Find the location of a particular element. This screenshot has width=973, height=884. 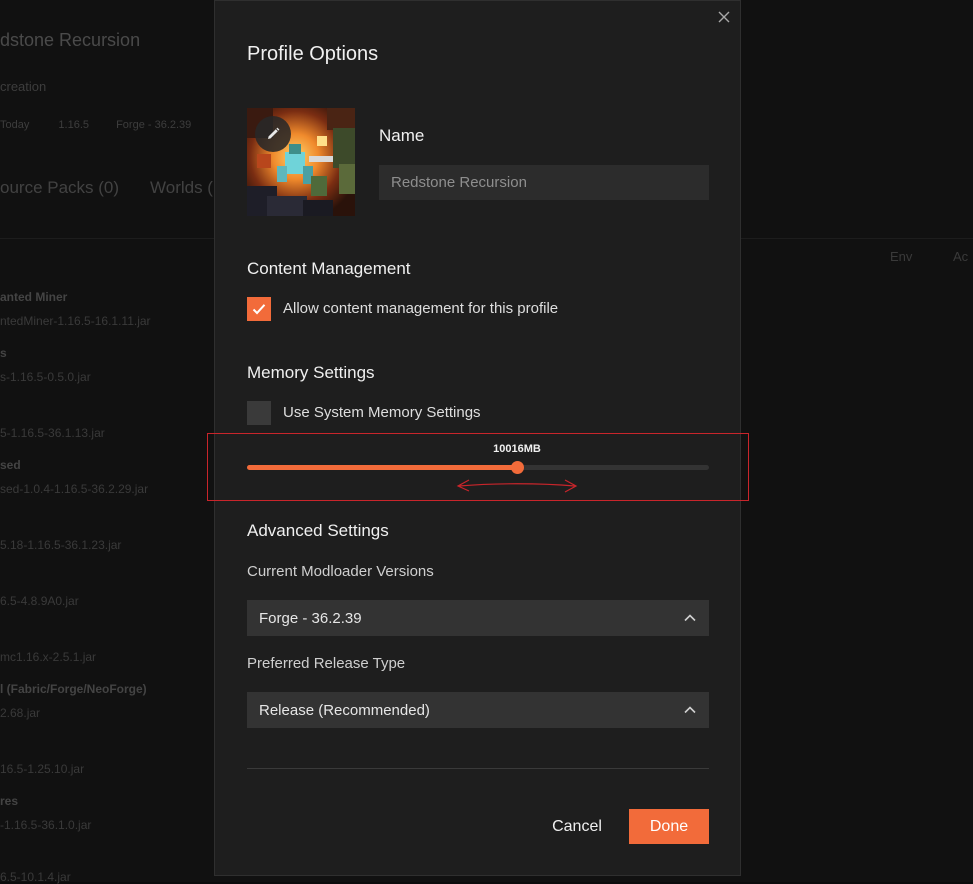

bg-profile-subtitle: creation is located at coordinates (23, 86).